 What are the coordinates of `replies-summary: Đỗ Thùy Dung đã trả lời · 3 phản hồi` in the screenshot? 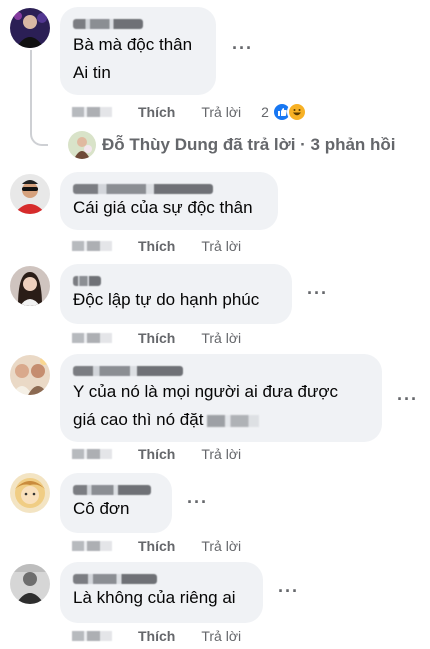 It's located at (249, 145).